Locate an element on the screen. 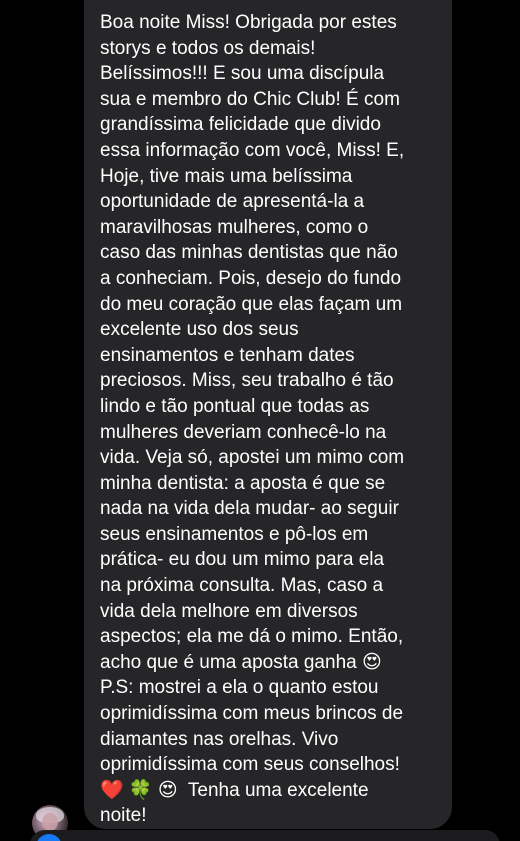 This screenshot has height=841, width=520. message-composer is located at coordinates (265, 835).